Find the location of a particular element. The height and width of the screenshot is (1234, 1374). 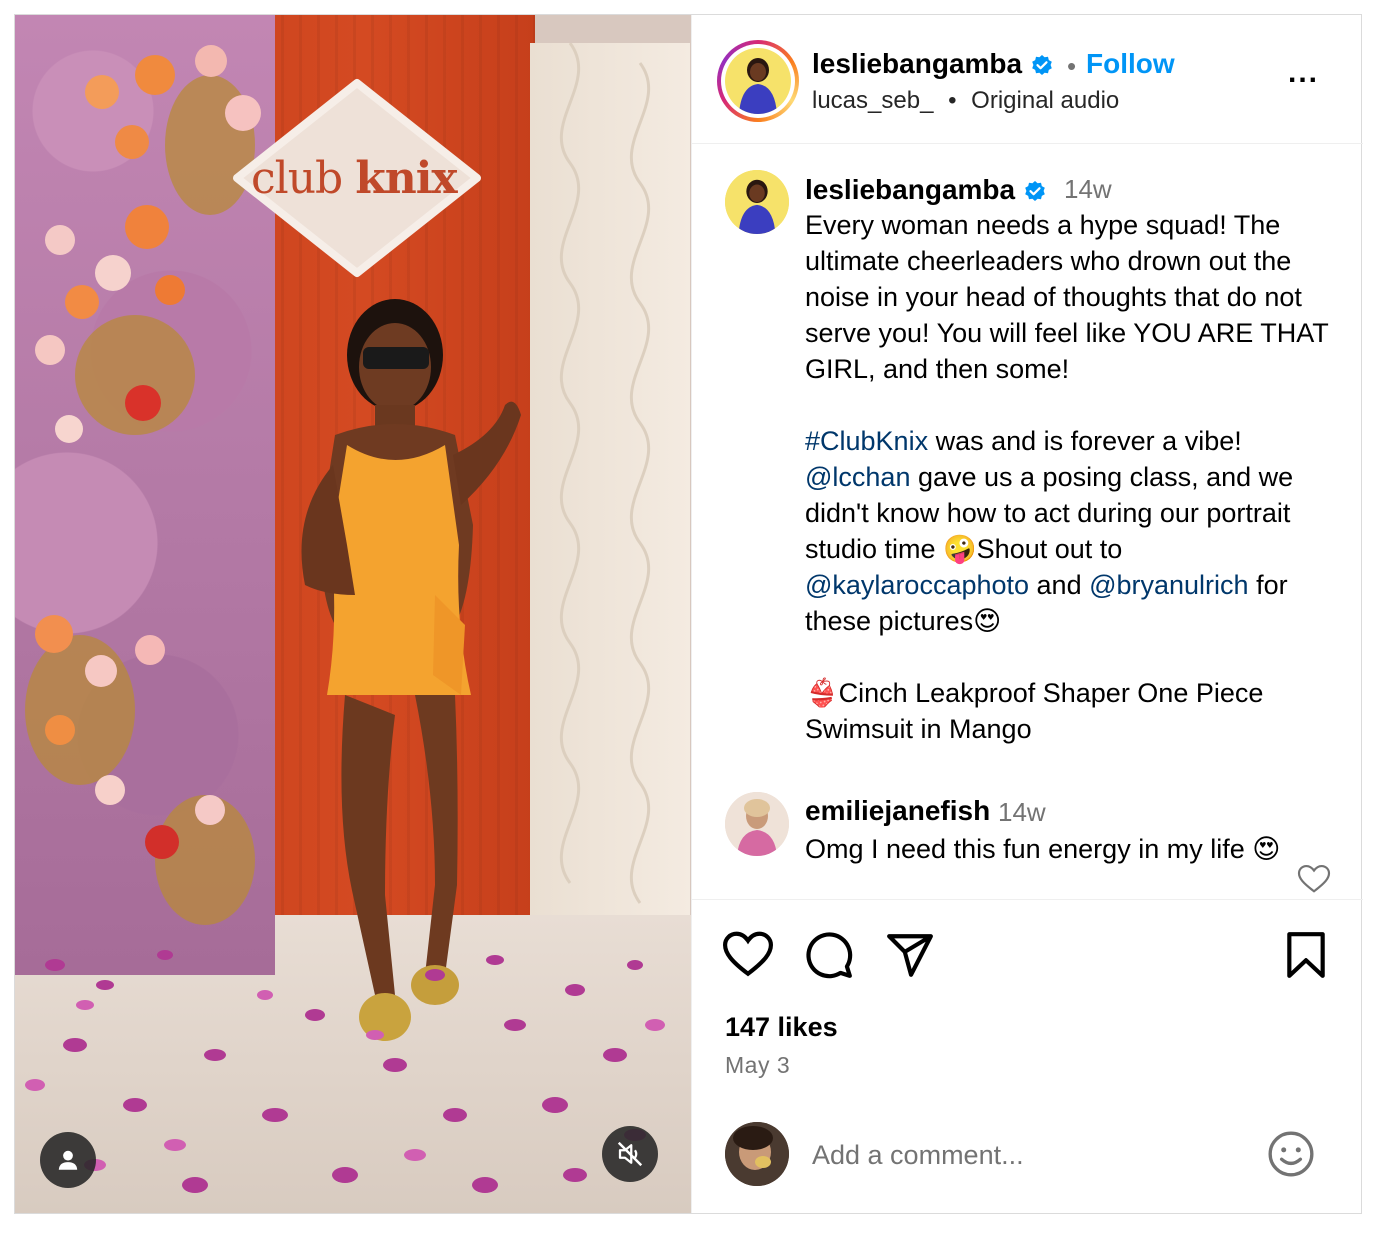

comment-like-heart-icon is located at coordinates (1314, 879).